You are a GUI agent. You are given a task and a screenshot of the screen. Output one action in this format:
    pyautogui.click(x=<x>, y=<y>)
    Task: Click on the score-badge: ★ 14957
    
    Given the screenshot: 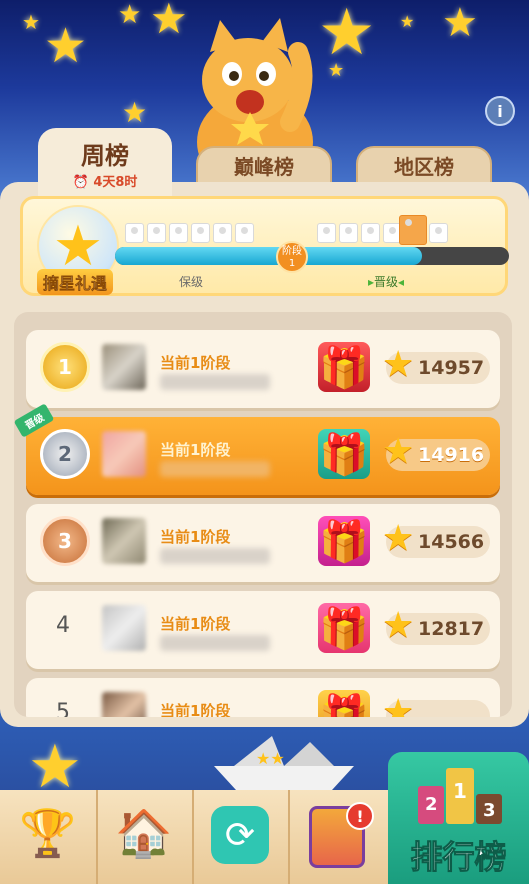 What is the action you would take?
    pyautogui.click(x=436, y=365)
    